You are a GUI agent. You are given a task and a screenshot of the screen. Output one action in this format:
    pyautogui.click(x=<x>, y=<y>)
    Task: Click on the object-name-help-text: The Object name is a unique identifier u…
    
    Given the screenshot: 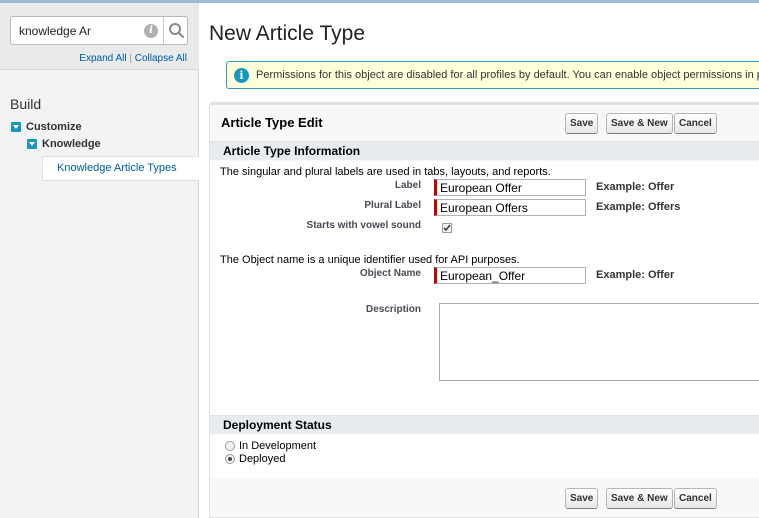 What is the action you would take?
    pyautogui.click(x=370, y=260)
    